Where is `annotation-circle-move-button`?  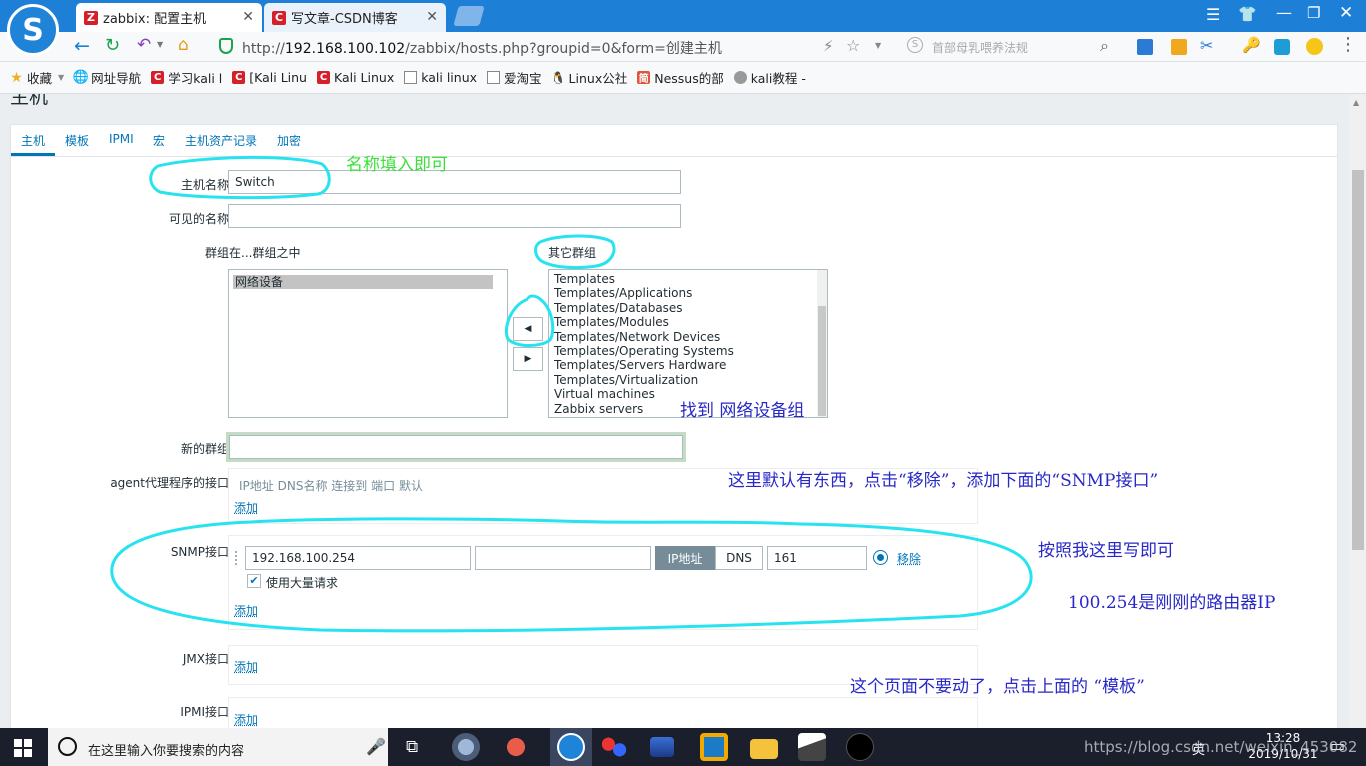
annotation-circle-move-button is located at coordinates (529, 320).